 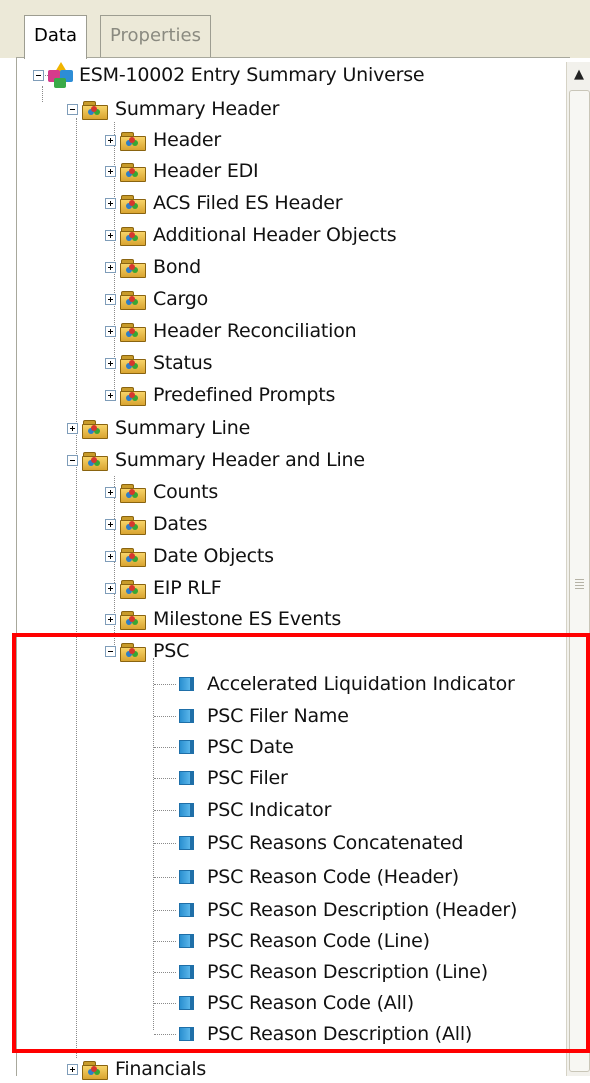 I want to click on tree-class-item: EIP RLF, so click(x=163, y=588).